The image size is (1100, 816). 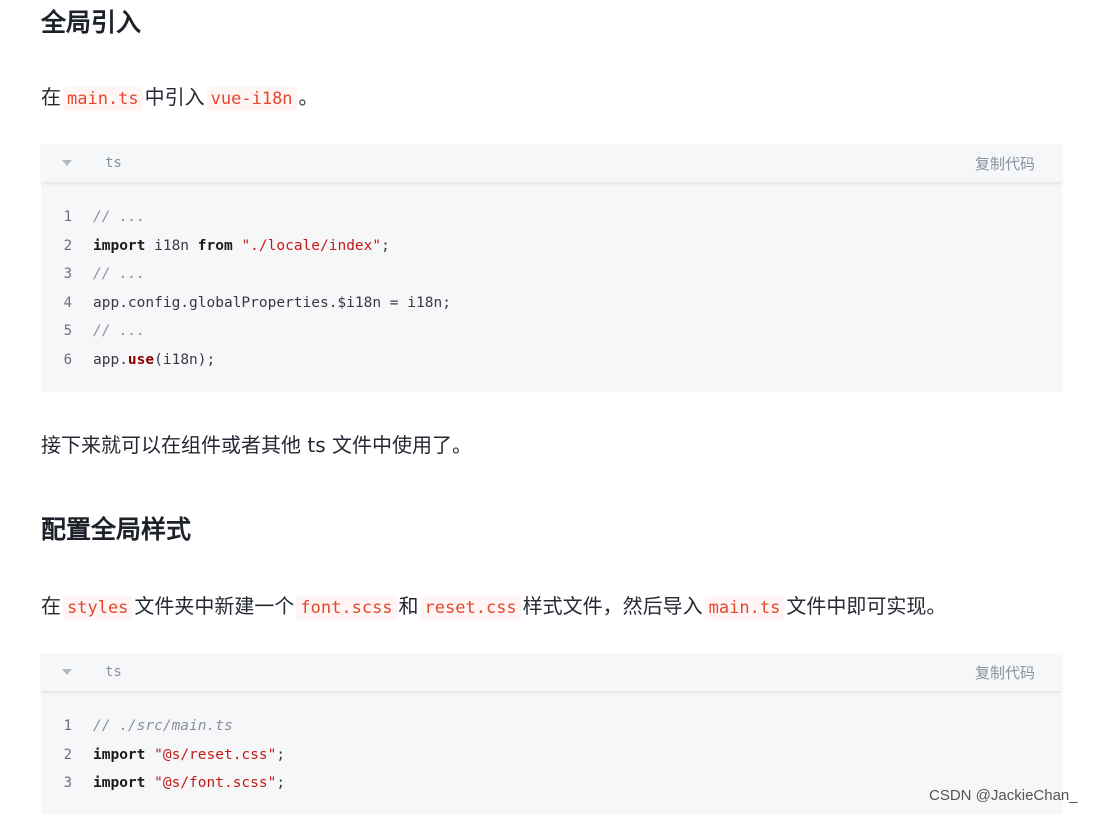 What do you see at coordinates (91, 22) in the screenshot?
I see `section-heading-global-import: 全局引入` at bounding box center [91, 22].